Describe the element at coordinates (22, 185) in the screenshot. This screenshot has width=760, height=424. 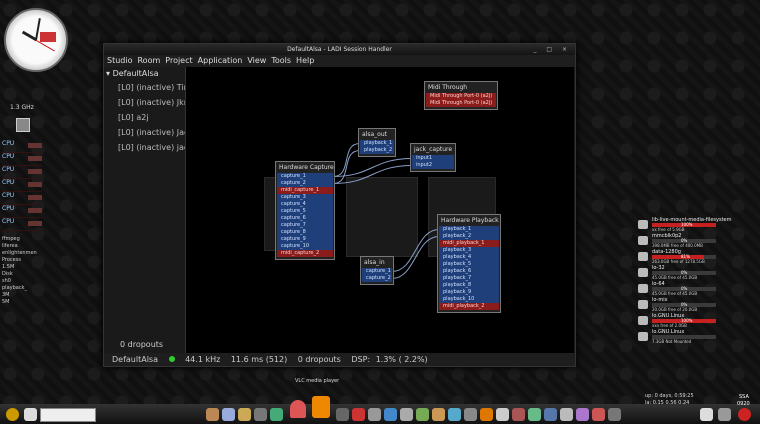
I see `cpu-monitor: CPU CPU CPU CPU CPU CPU CPU` at that location.